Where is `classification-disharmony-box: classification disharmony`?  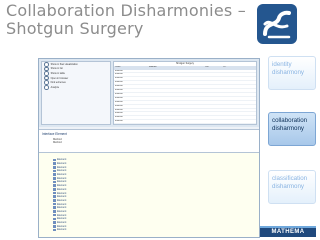
classification-disharmony-box: classification disharmony is located at coordinates (292, 187).